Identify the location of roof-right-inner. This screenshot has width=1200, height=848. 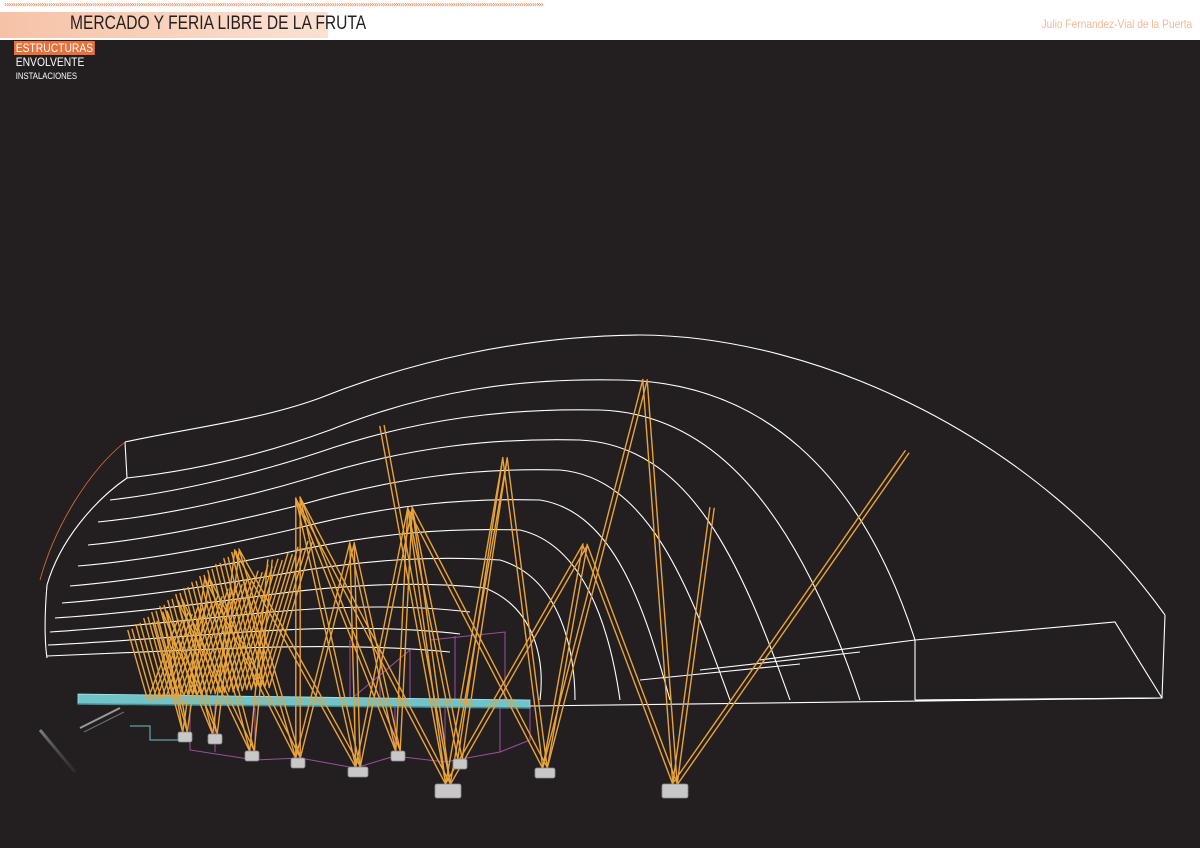
(1038, 660).